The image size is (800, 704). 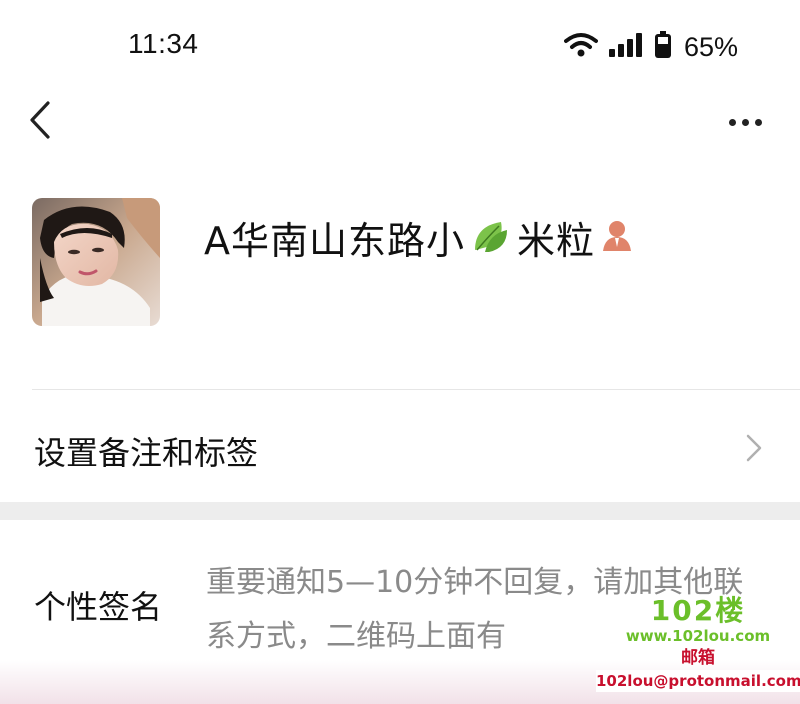 I want to click on person-badge-icon, so click(x=617, y=238).